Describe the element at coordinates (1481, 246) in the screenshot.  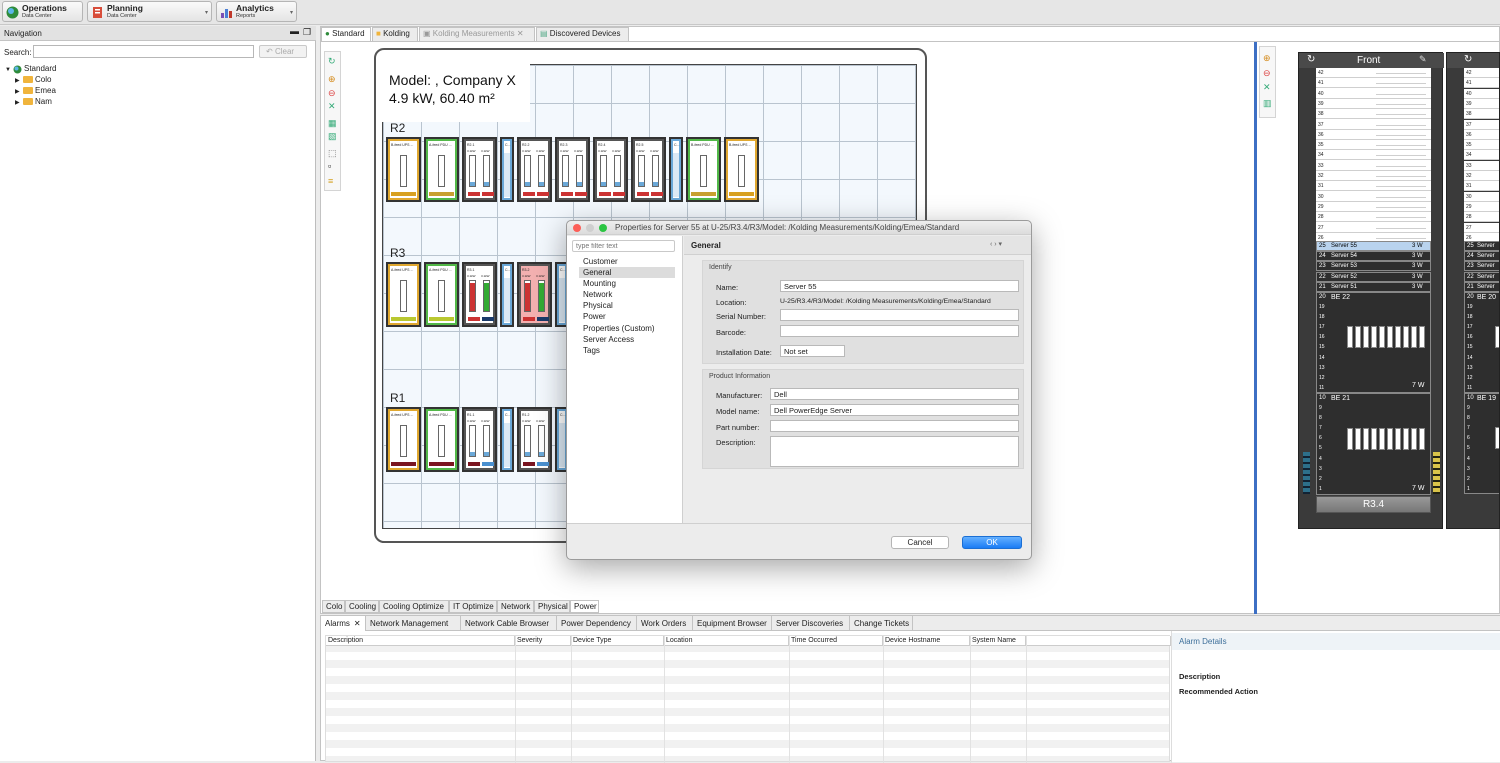
I see `rack-server: 25 Server` at that location.